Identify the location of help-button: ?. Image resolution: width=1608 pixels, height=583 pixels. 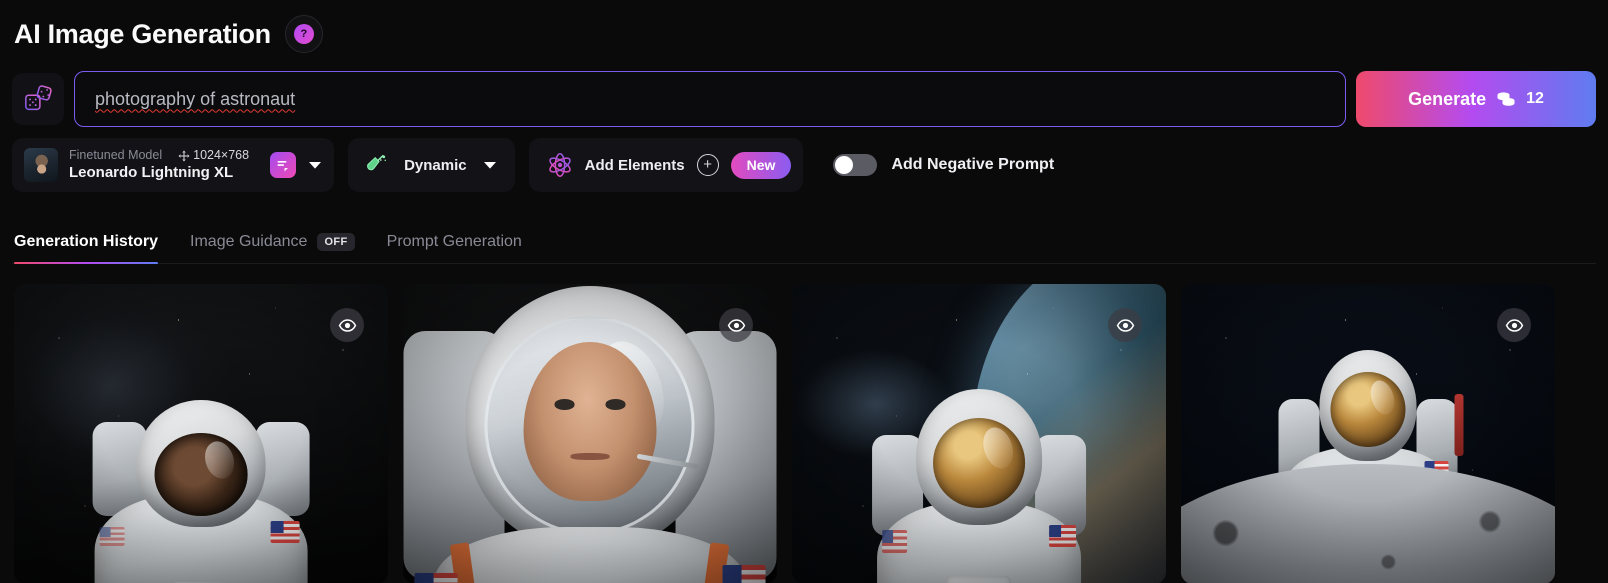
(303, 34).